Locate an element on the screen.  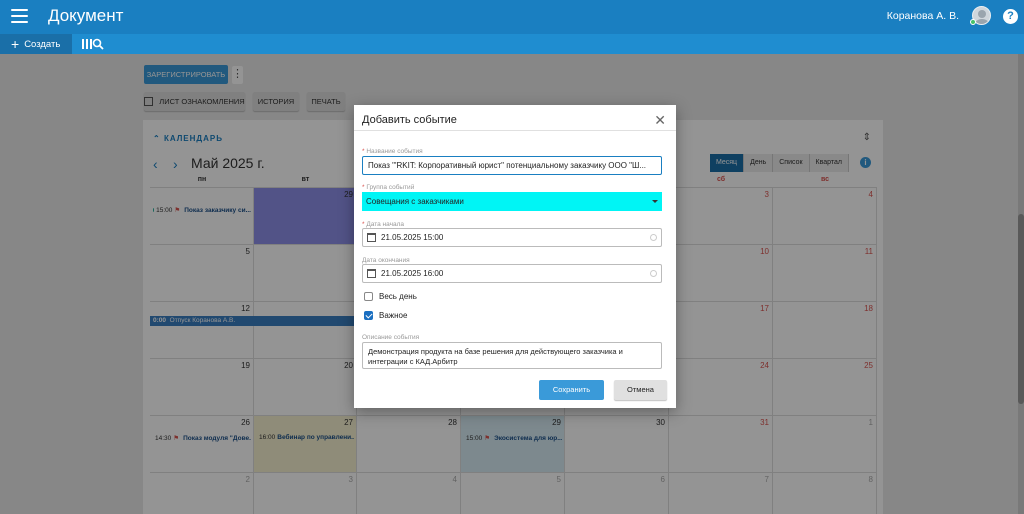
app-title: Документ is located at coordinates (86, 15).